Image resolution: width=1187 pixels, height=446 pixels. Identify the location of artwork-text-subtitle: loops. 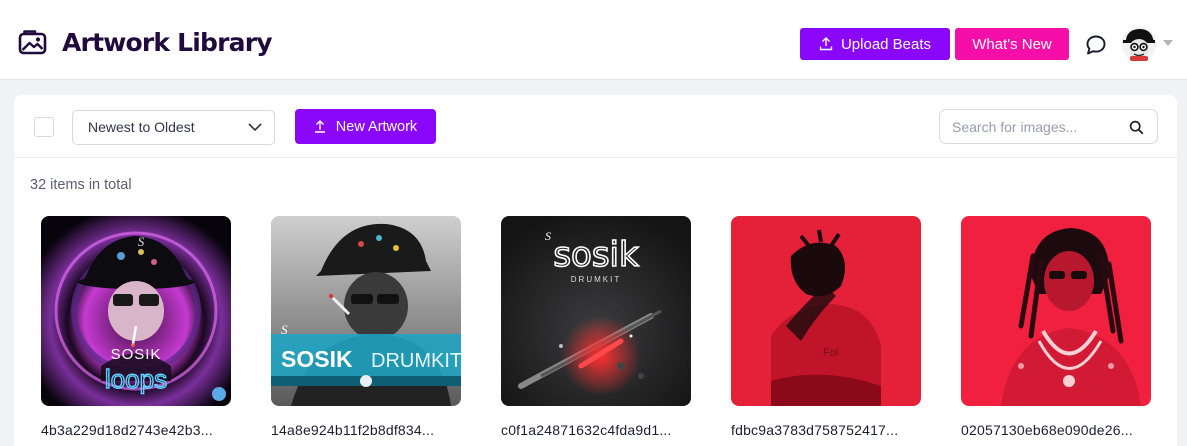
(136, 379).